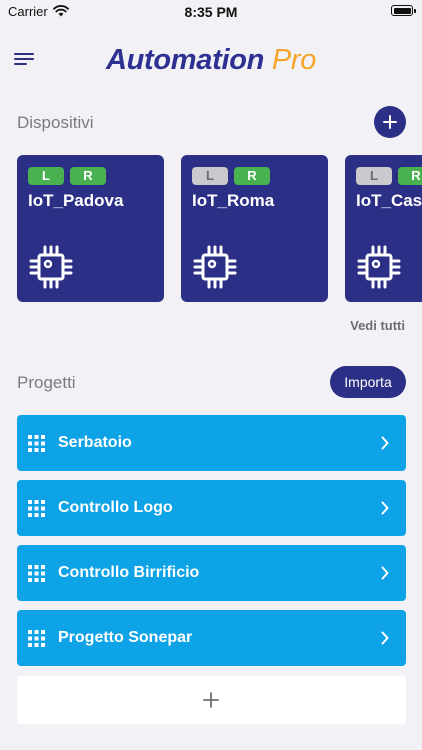 The image size is (422, 750). Describe the element at coordinates (233, 200) in the screenshot. I see `device-name: IoT_Roma` at that location.